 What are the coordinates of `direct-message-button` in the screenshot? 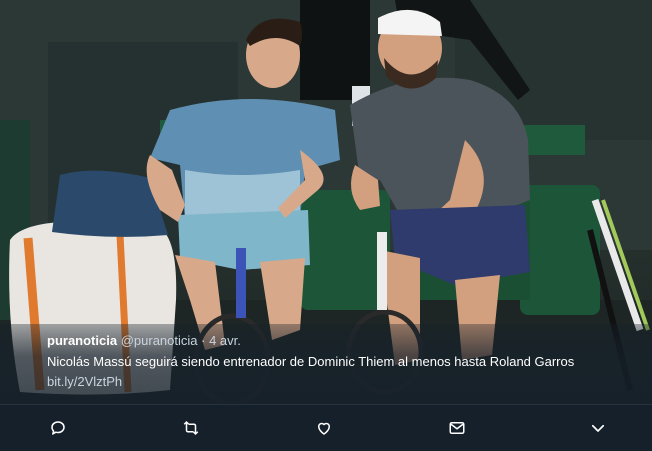 It's located at (457, 428).